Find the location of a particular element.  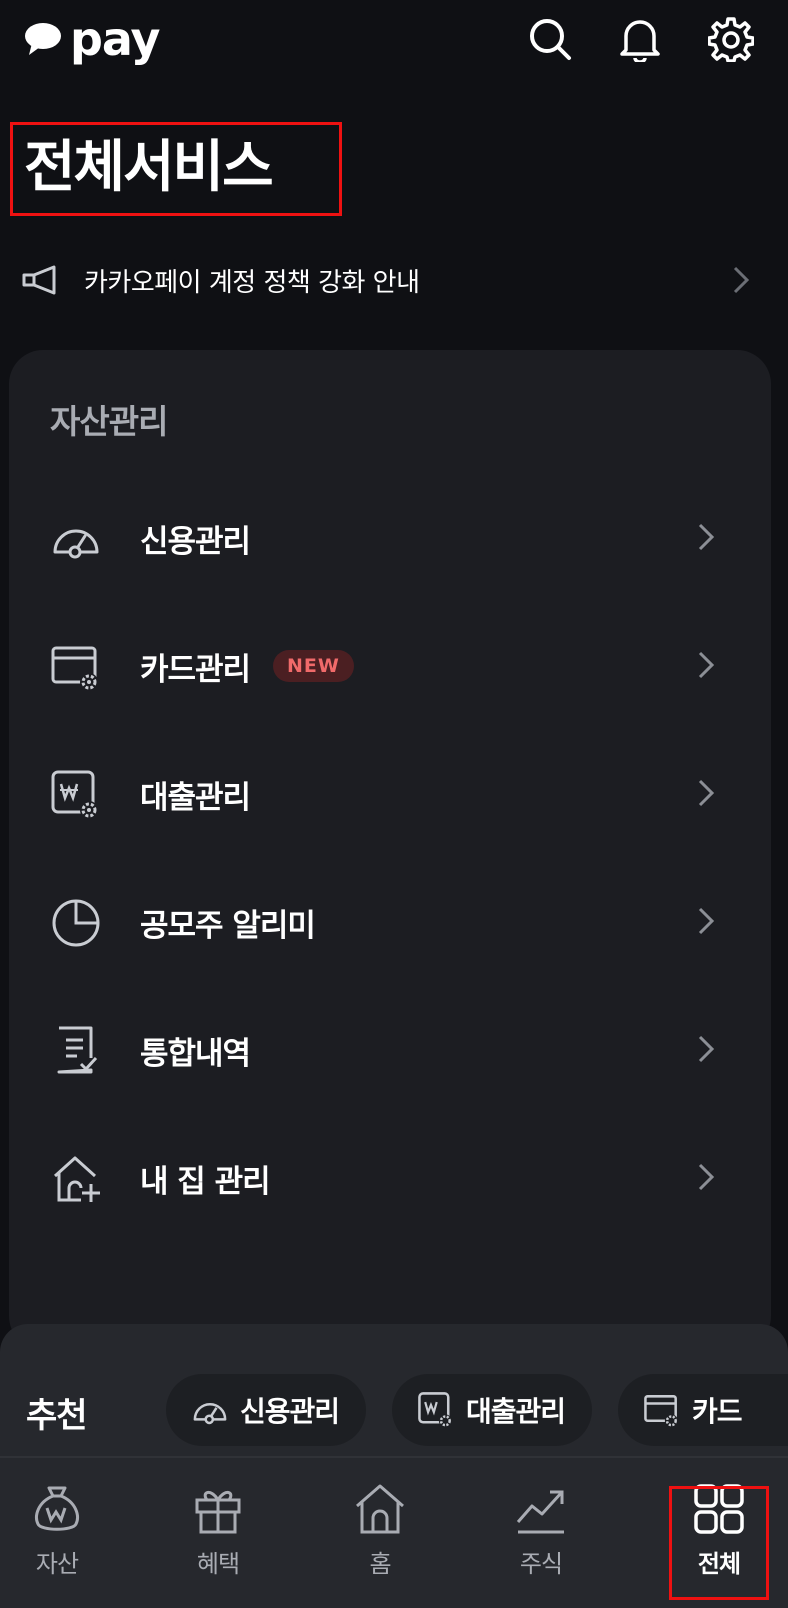

money-bag-icon is located at coordinates (57, 1508).